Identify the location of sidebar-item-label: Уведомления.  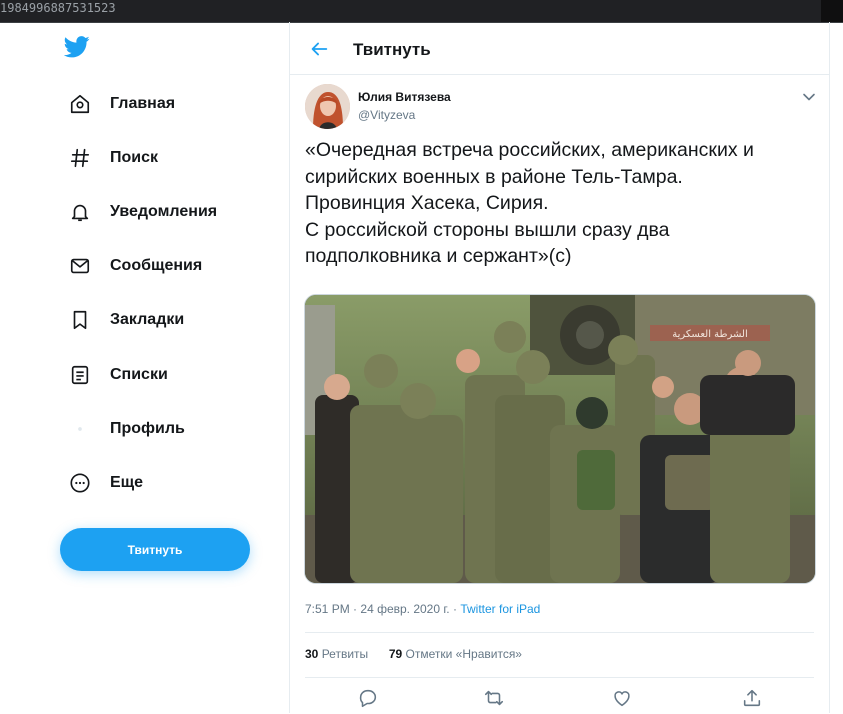
(164, 211).